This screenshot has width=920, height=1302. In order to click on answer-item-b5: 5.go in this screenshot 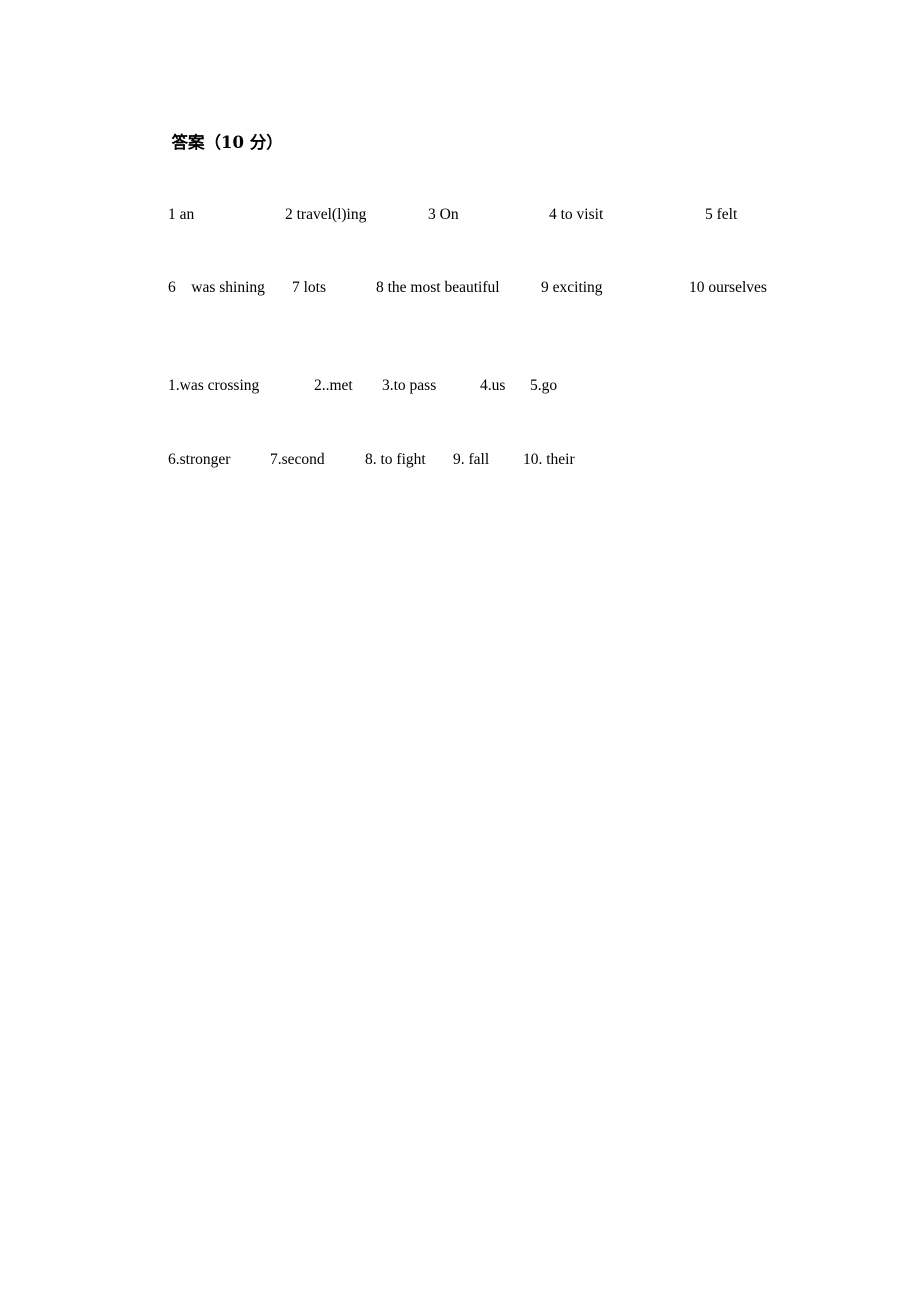, I will do `click(544, 385)`.